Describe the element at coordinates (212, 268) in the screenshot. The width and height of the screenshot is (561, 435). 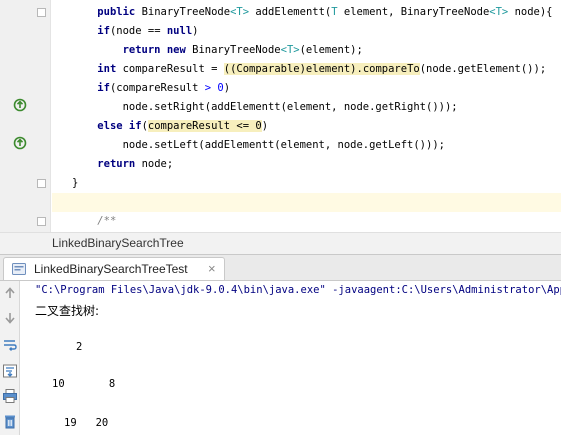
I see `close-icon: ×` at that location.